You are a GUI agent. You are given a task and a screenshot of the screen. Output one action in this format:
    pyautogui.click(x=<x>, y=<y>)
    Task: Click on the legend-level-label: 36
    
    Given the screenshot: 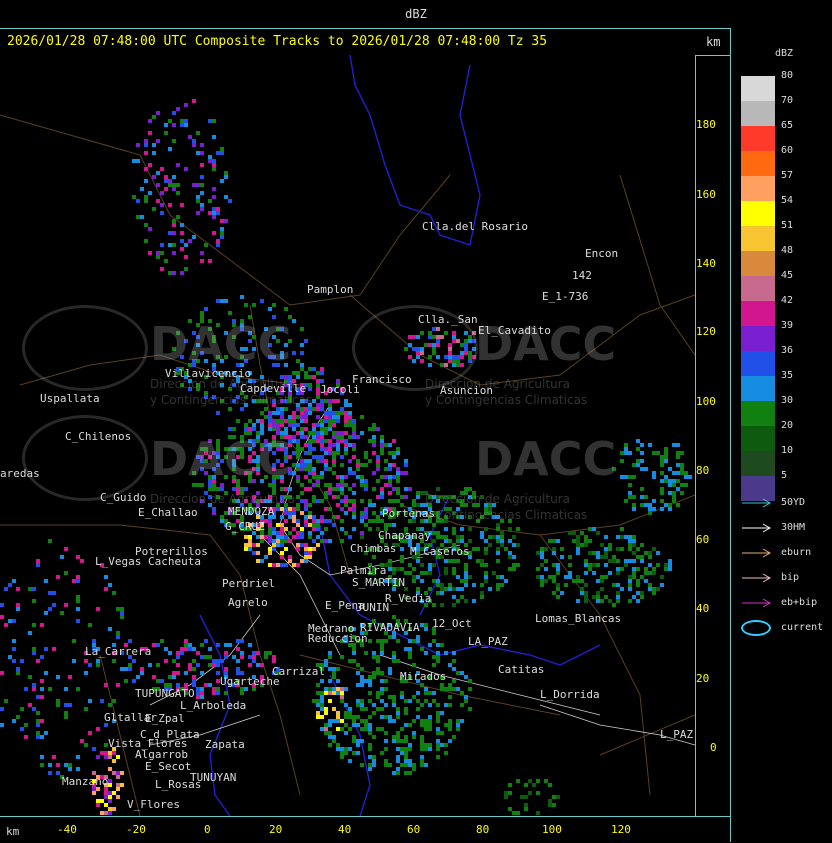 What is the action you would take?
    pyautogui.click(x=787, y=350)
    